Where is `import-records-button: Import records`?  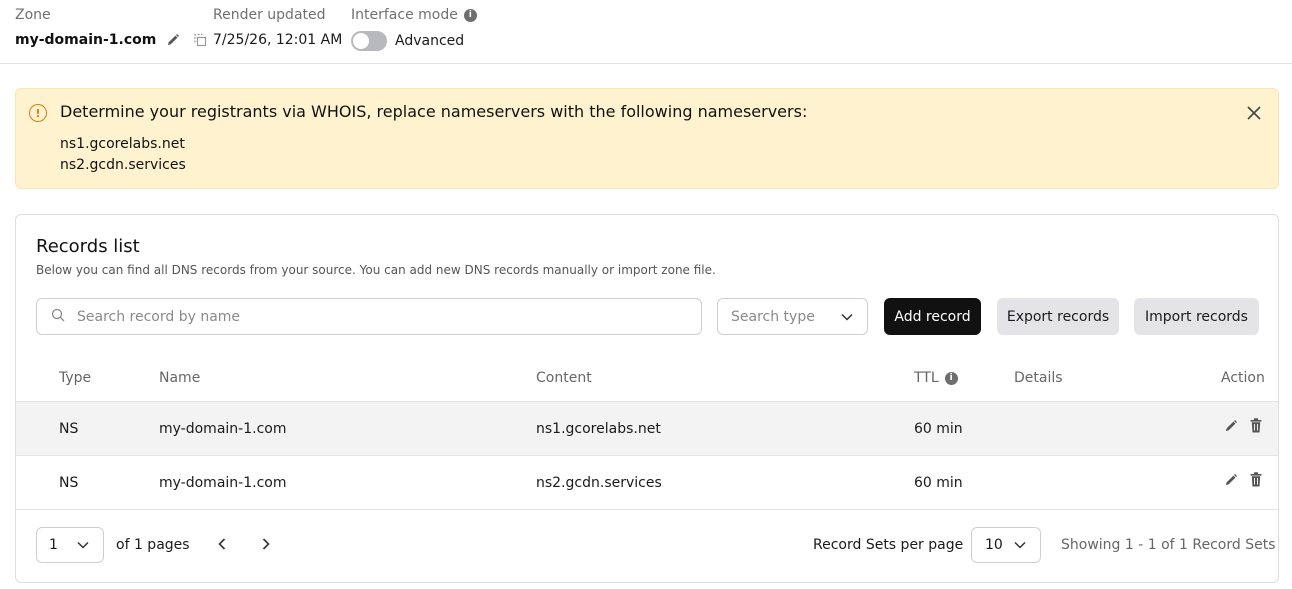
import-records-button: Import records is located at coordinates (1196, 316).